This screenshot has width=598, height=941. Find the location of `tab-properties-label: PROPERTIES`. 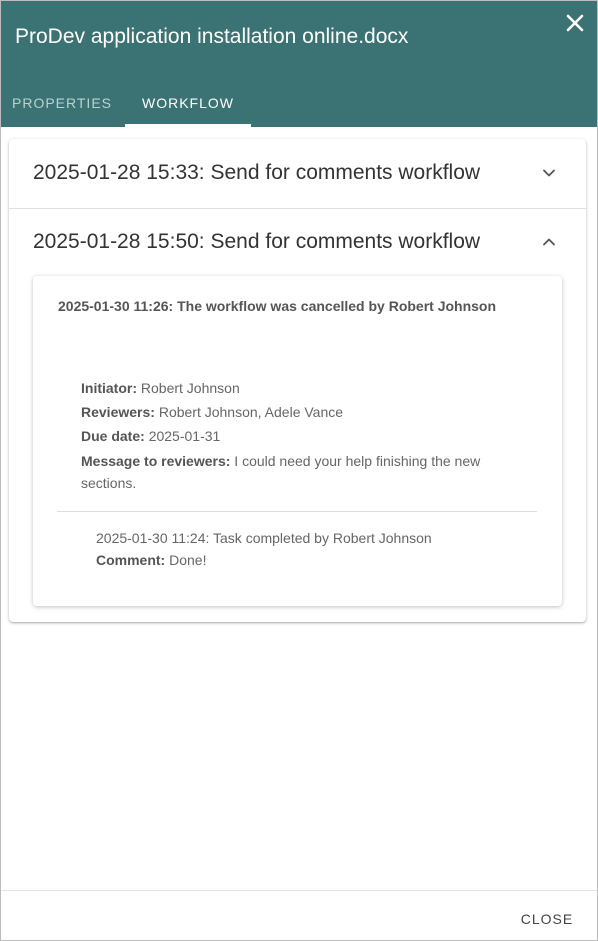

tab-properties-label: PROPERTIES is located at coordinates (62, 103).